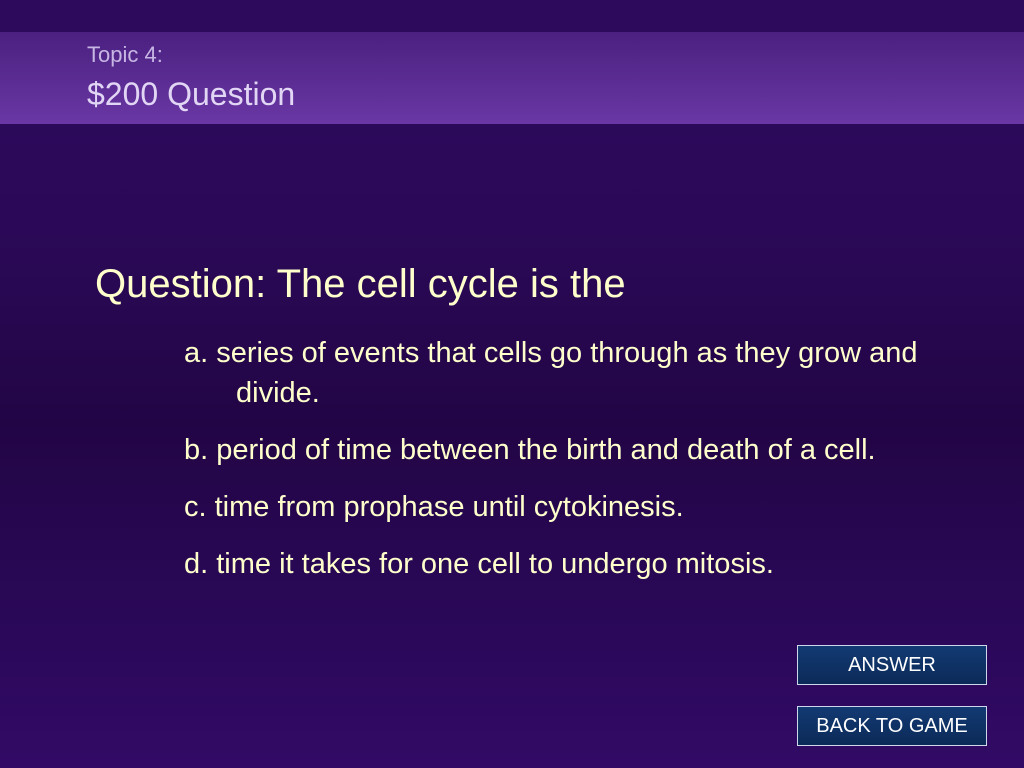  What do you see at coordinates (892, 665) in the screenshot?
I see `answer-button: ANSWER` at bounding box center [892, 665].